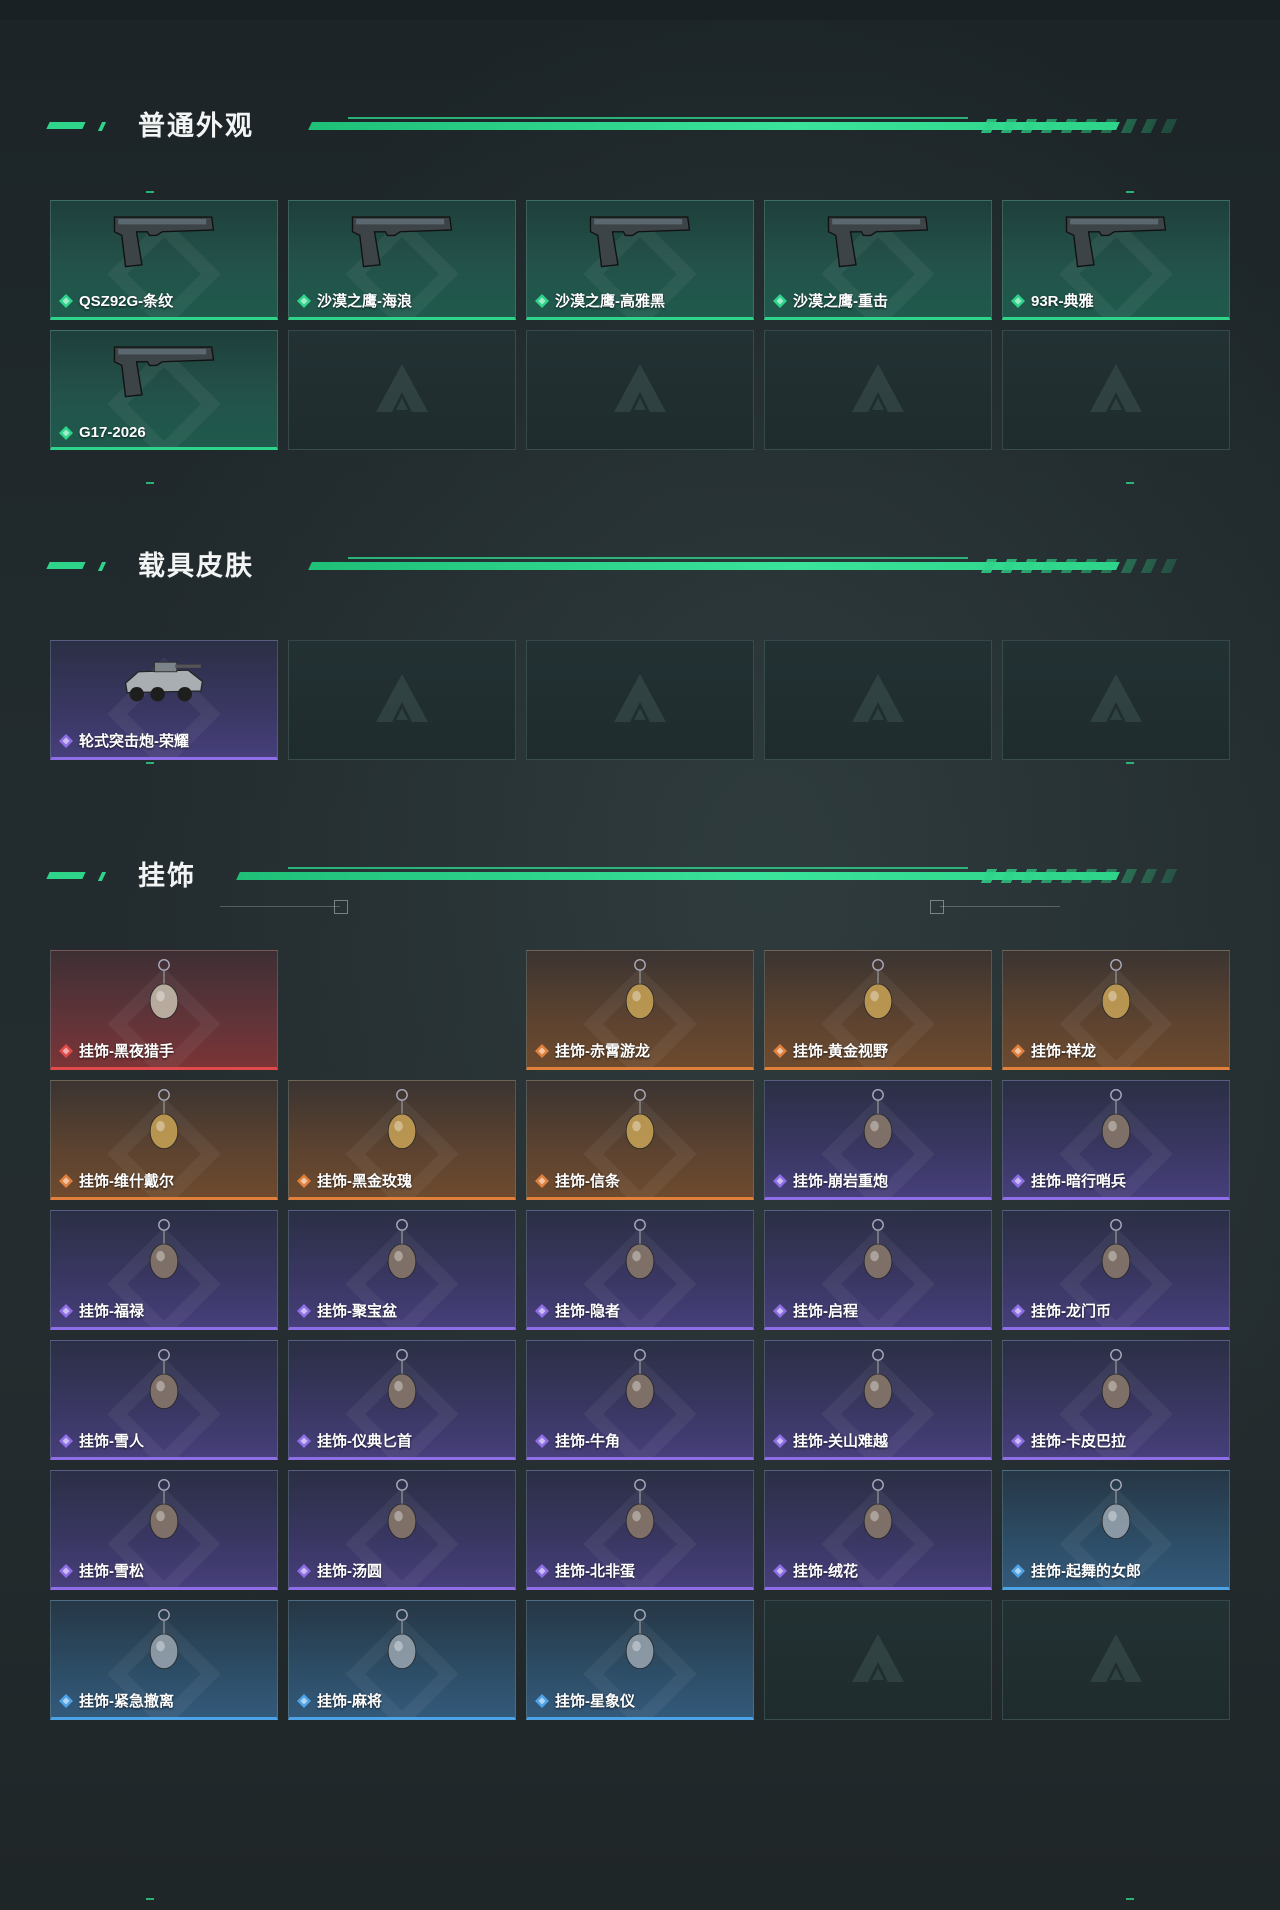 This screenshot has height=1910, width=1280. Describe the element at coordinates (402, 260) in the screenshot. I see `item-card: 沙漠之鹰-海浪` at that location.